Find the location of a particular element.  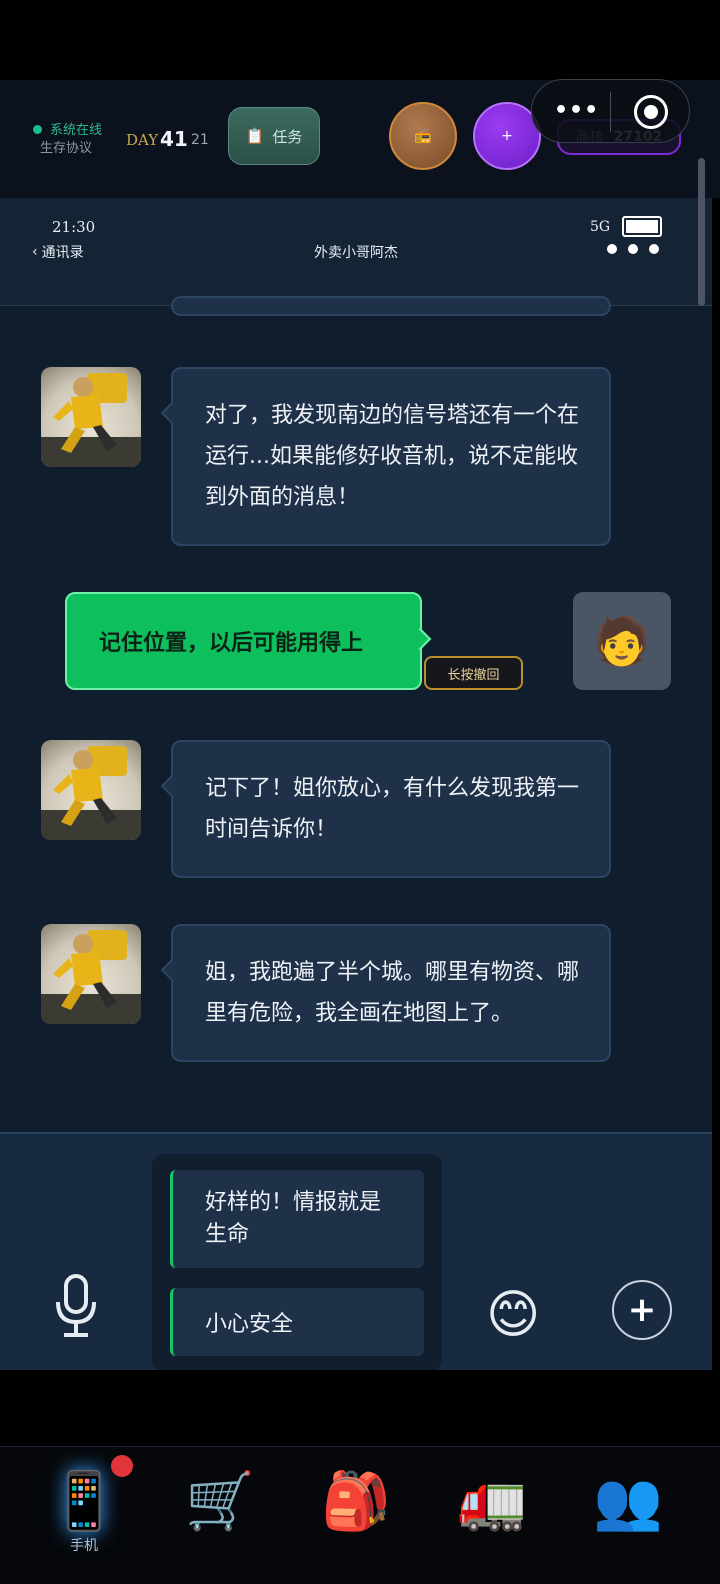

bottom-navigation: 📱 手机 🛒 🎒 🚛 👥 is located at coordinates (360, 1515).